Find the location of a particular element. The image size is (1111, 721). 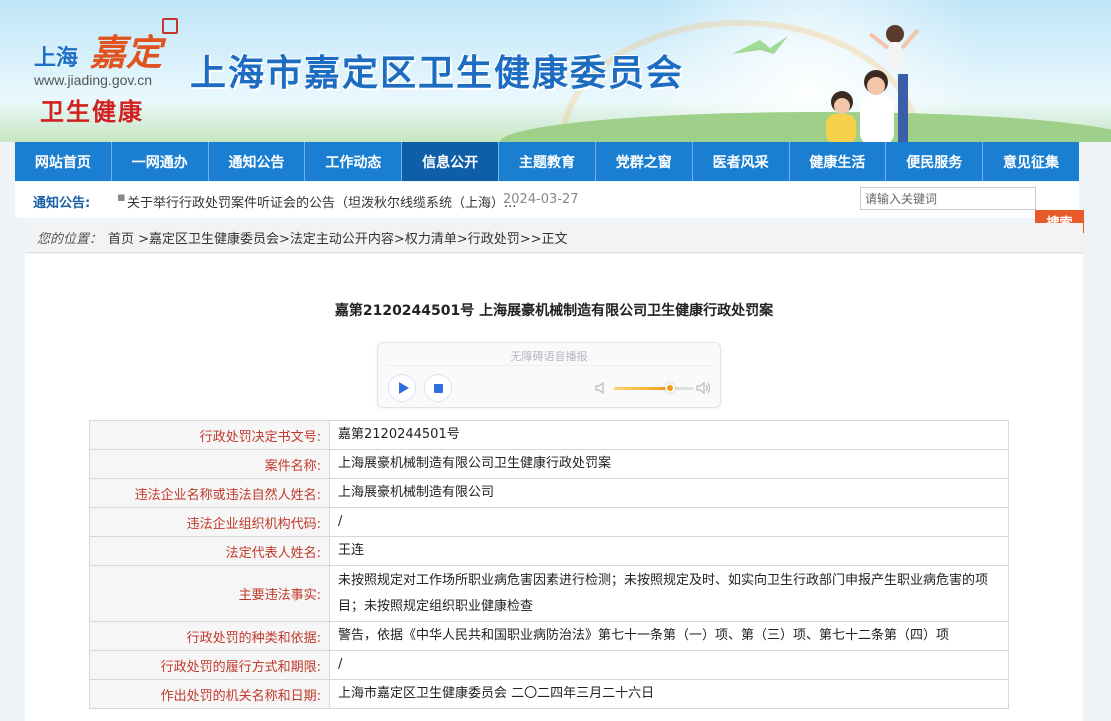

field-value: 上海展豪机械制造有限公司卫生健康行政处罚案 is located at coordinates (669, 464).